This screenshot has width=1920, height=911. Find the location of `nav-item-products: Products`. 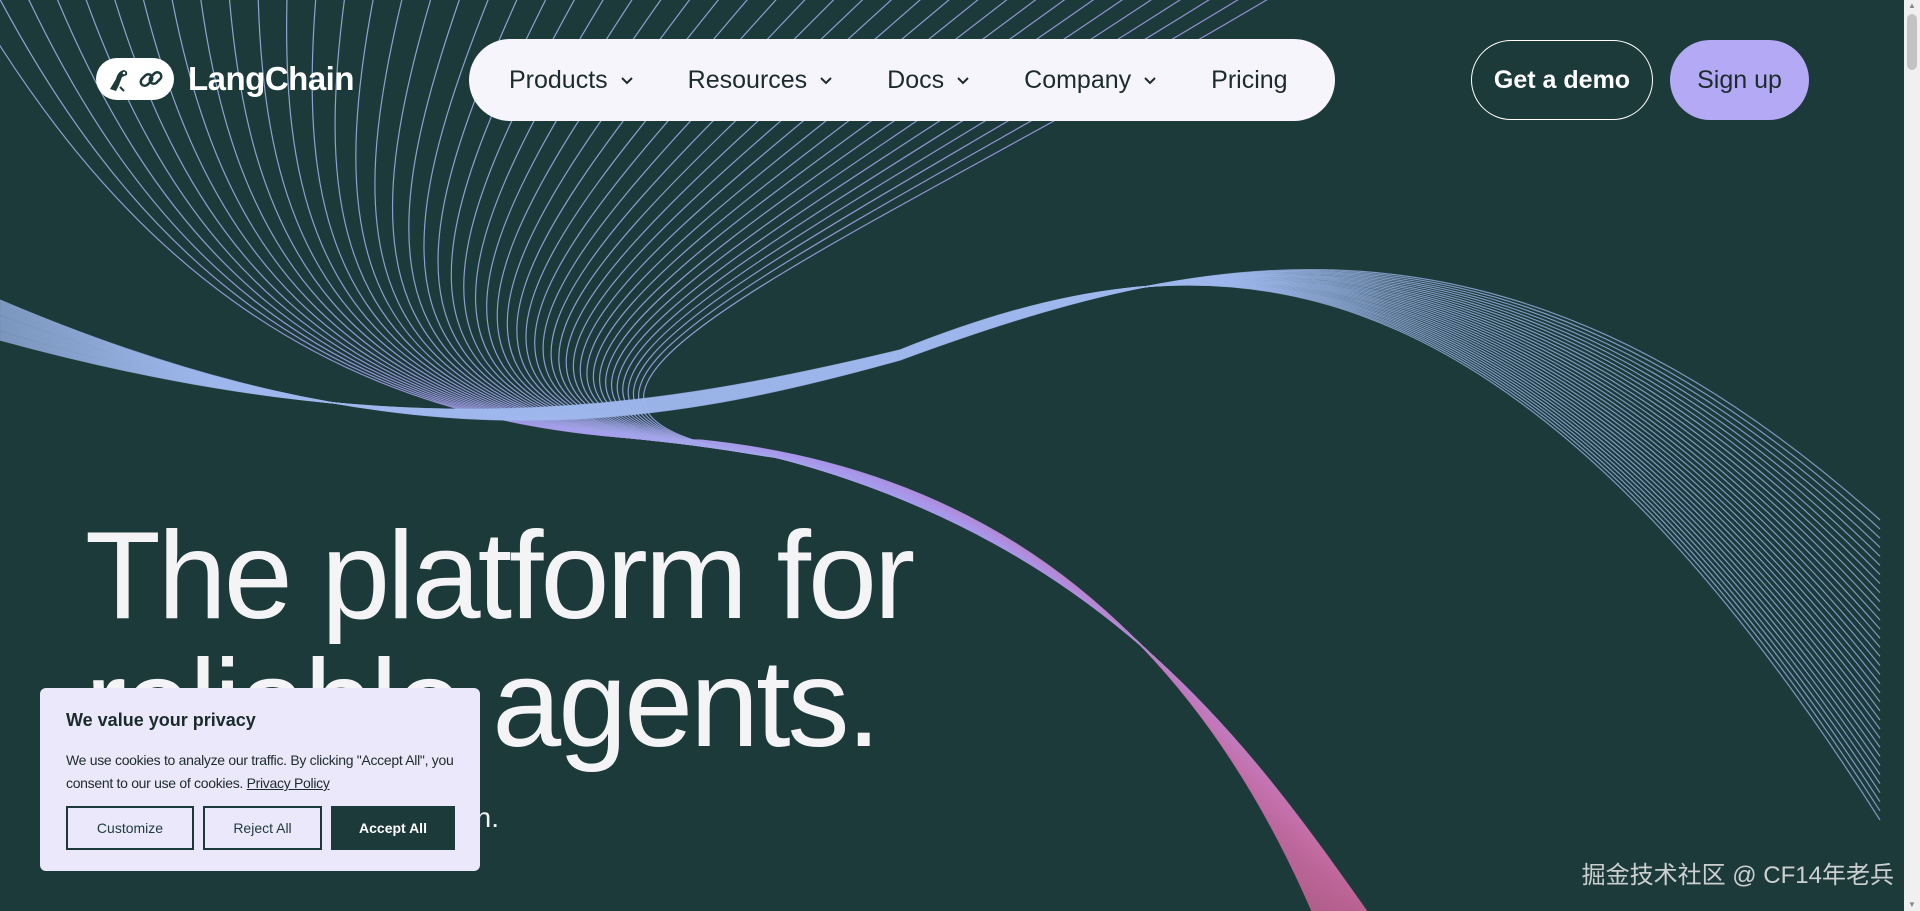

nav-item-products: Products is located at coordinates (572, 80).